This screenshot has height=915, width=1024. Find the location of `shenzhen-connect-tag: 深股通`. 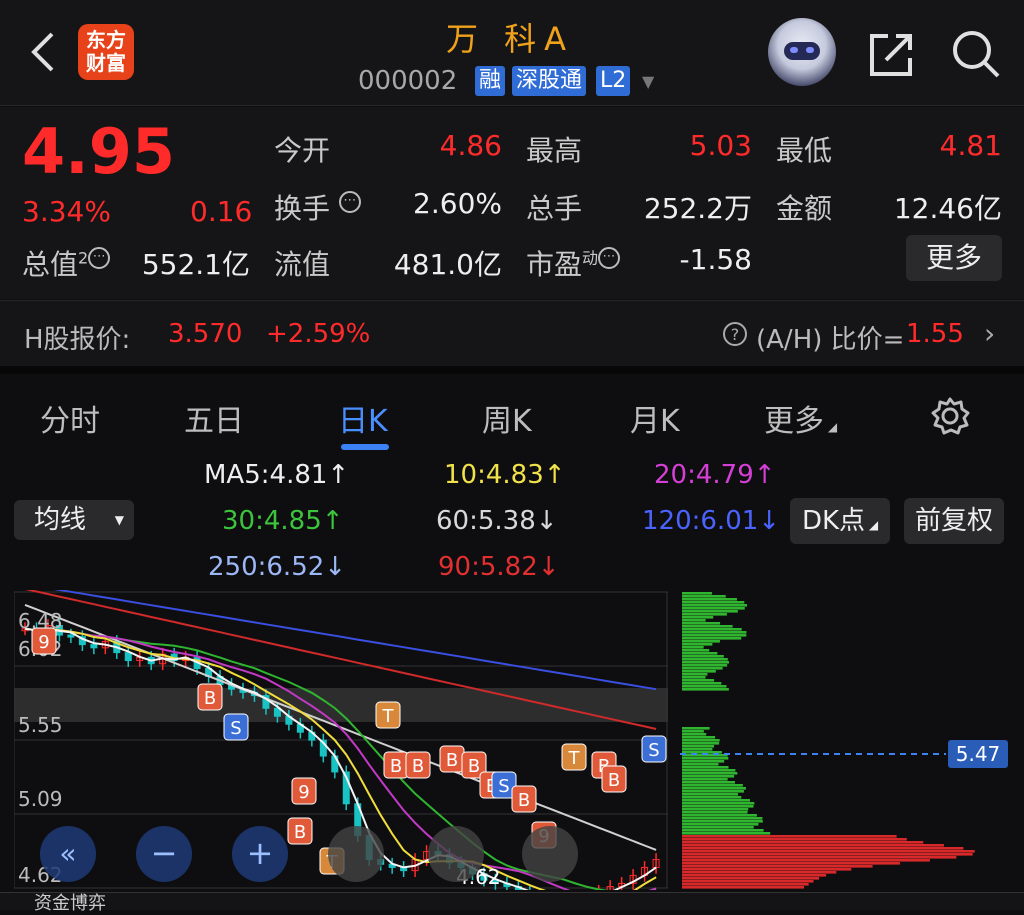

shenzhen-connect-tag: 深股通 is located at coordinates (549, 81).